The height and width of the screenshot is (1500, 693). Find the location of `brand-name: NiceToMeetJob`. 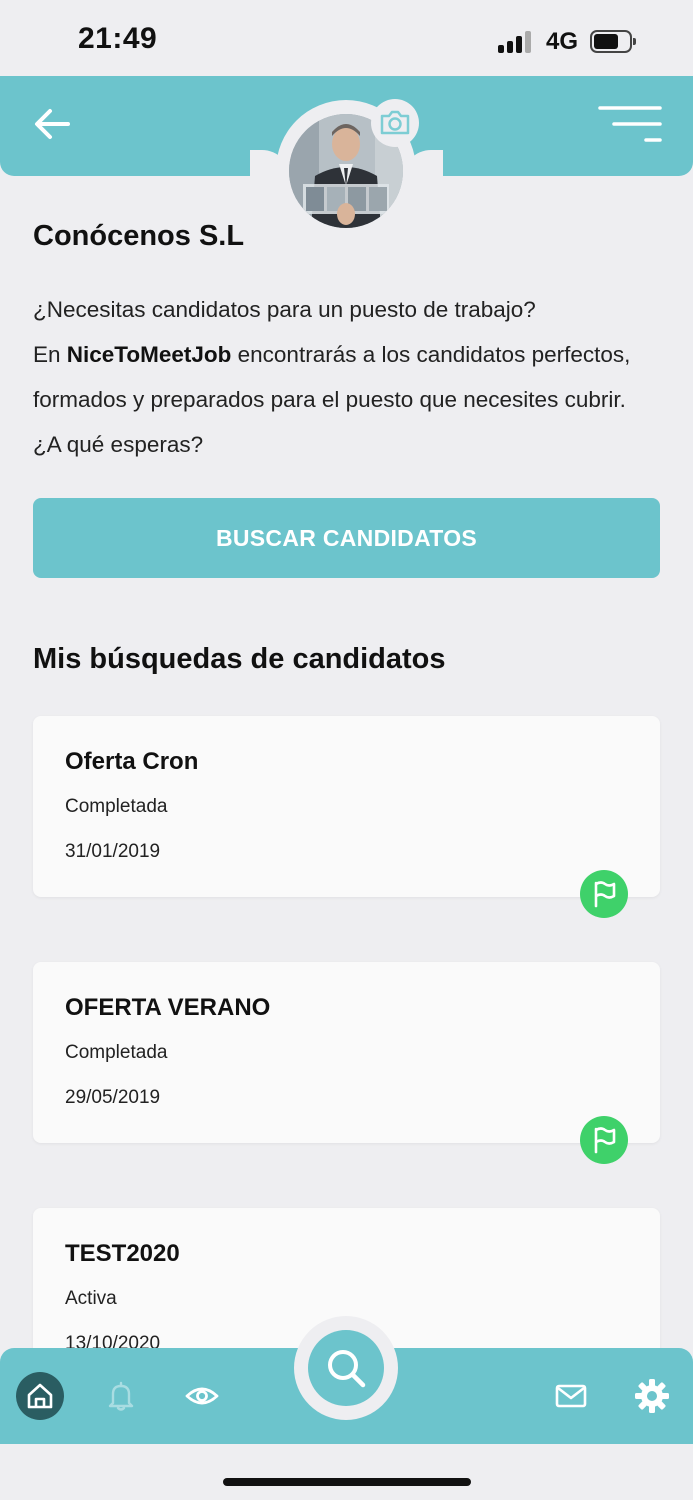

brand-name: NiceToMeetJob is located at coordinates (149, 354).